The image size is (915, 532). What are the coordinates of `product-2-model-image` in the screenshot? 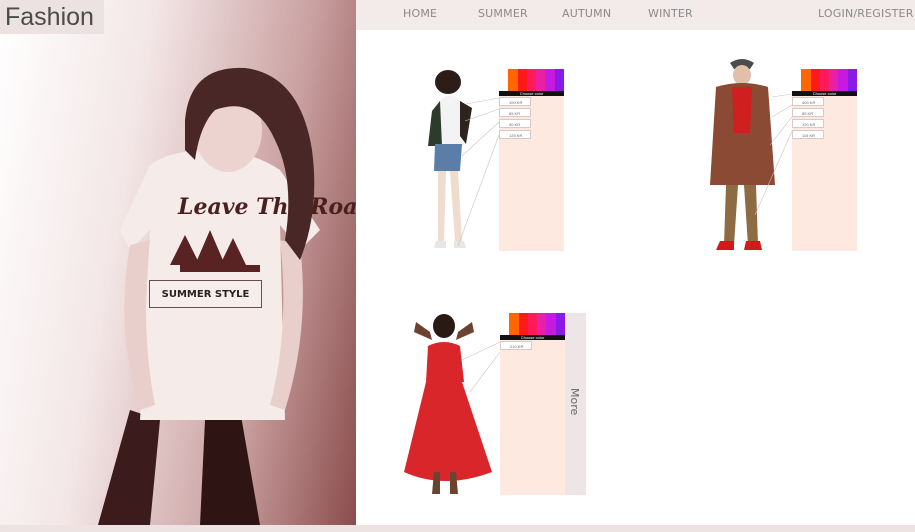 It's located at (740, 155).